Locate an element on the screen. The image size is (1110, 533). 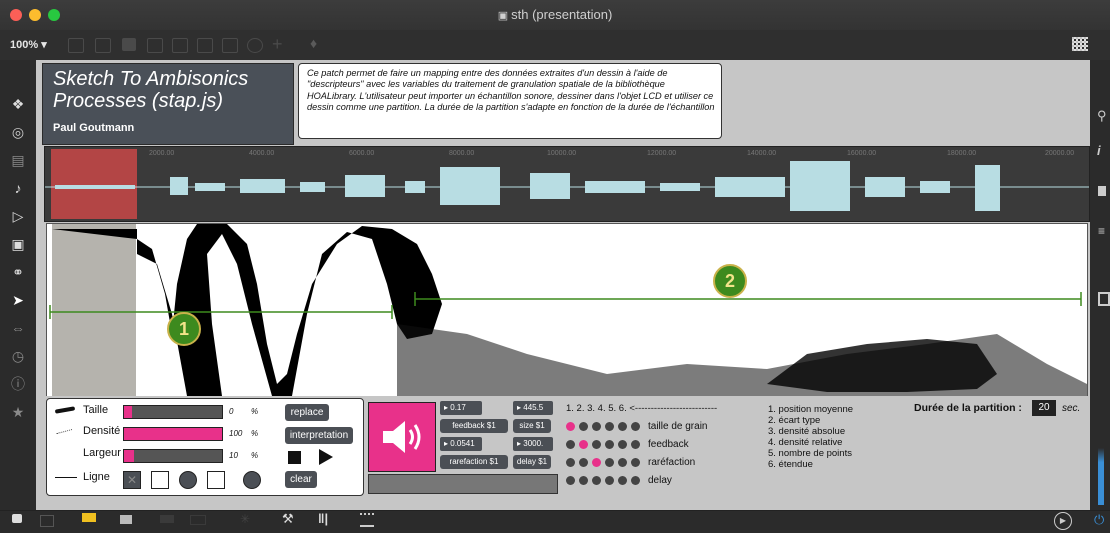
toolbar-comment-icon is located at coordinates (129, 44).